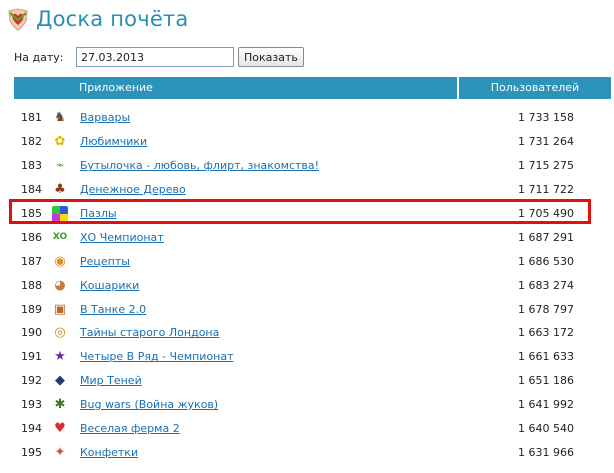 The image size is (614, 473). What do you see at coordinates (60, 190) in the screenshot?
I see `tree-icon: ♣` at bounding box center [60, 190].